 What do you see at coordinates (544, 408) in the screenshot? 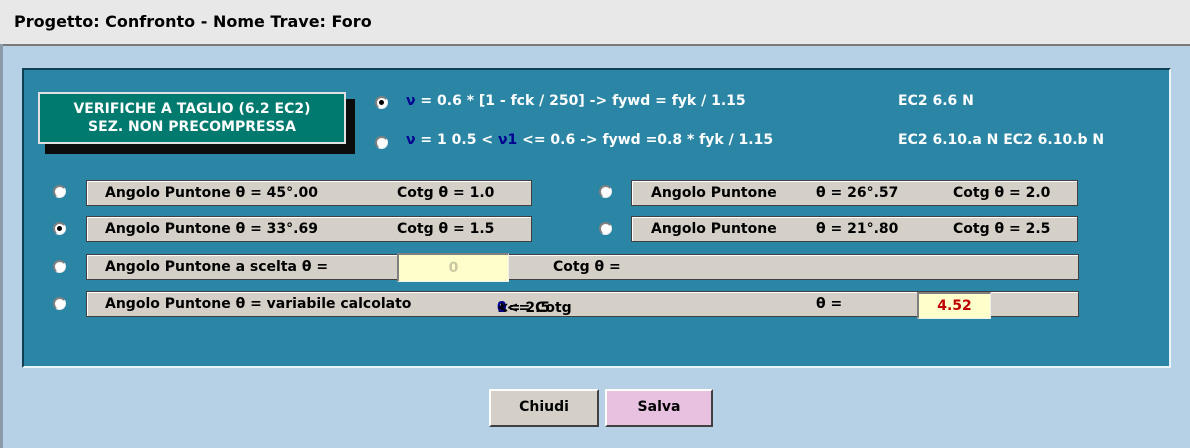
I see `close-button: Chiudi` at bounding box center [544, 408].